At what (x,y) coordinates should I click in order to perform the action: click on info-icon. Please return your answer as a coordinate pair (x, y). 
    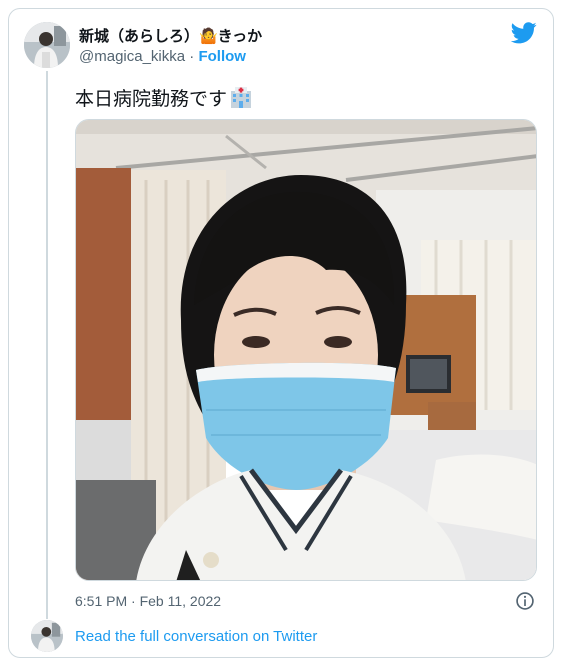
    Looking at the image, I should click on (525, 601).